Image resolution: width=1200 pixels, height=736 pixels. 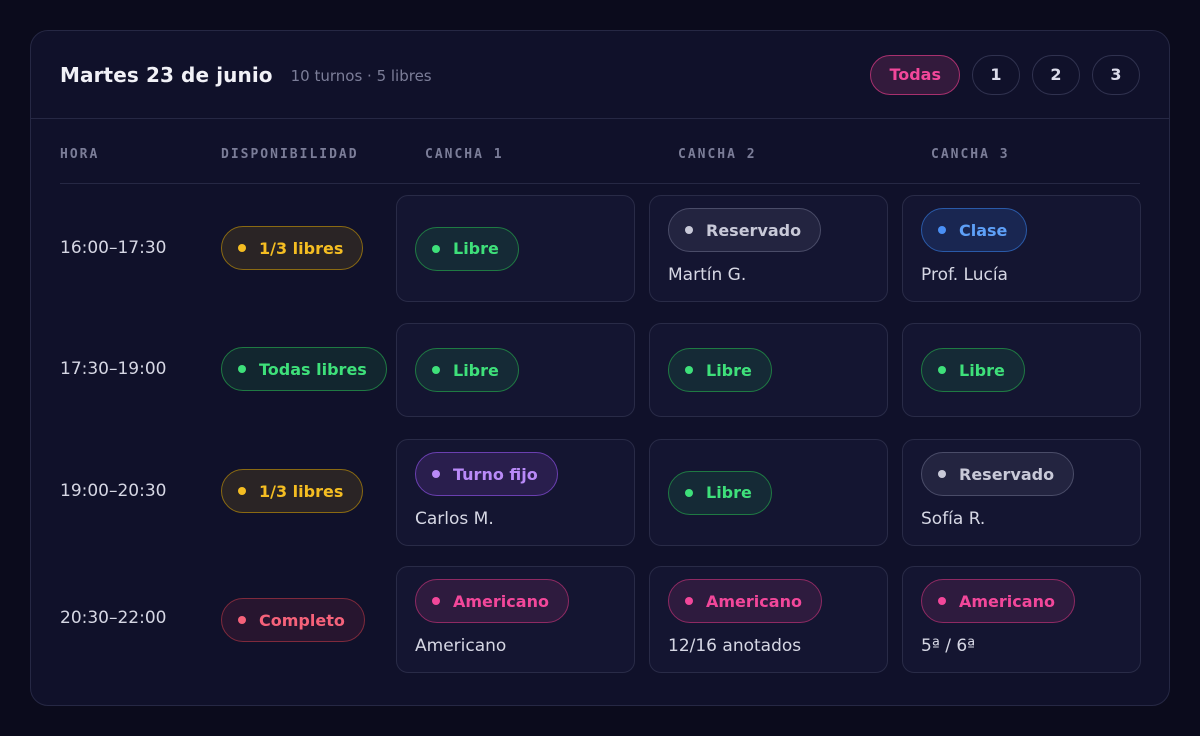 I want to click on filter-court-3-button: 3, so click(x=1116, y=74).